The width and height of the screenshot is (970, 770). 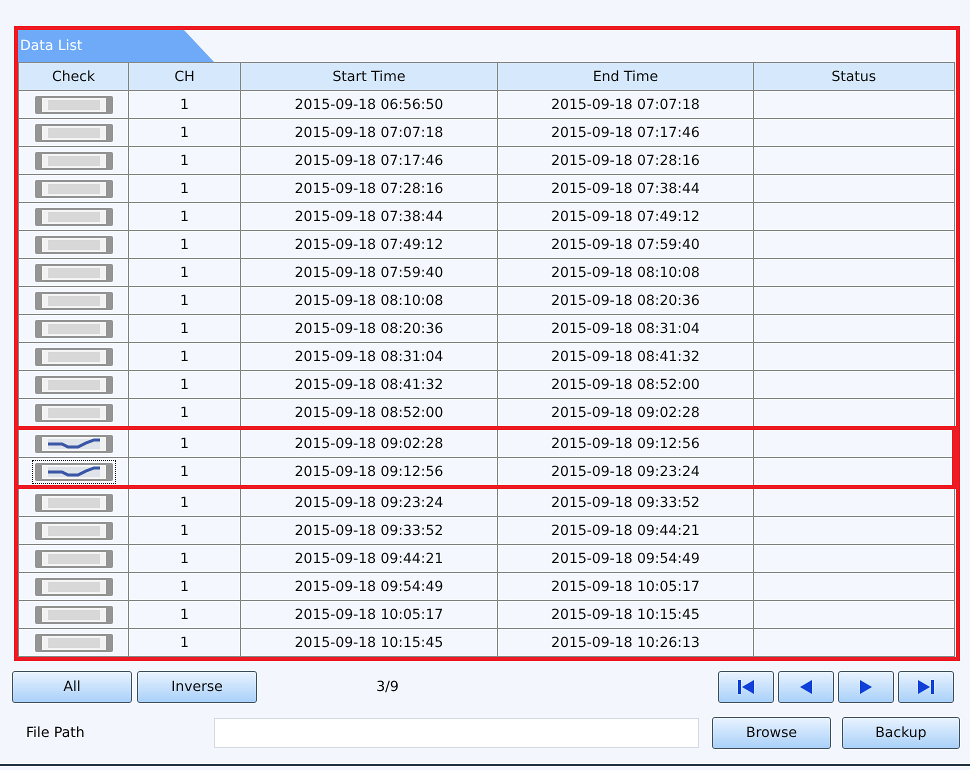 What do you see at coordinates (55, 733) in the screenshot?
I see `file-path-label: File Path` at bounding box center [55, 733].